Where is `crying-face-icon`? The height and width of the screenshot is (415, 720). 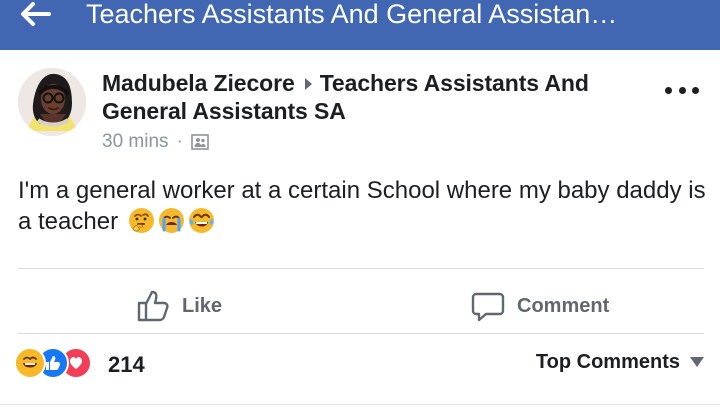
crying-face-icon is located at coordinates (171, 220).